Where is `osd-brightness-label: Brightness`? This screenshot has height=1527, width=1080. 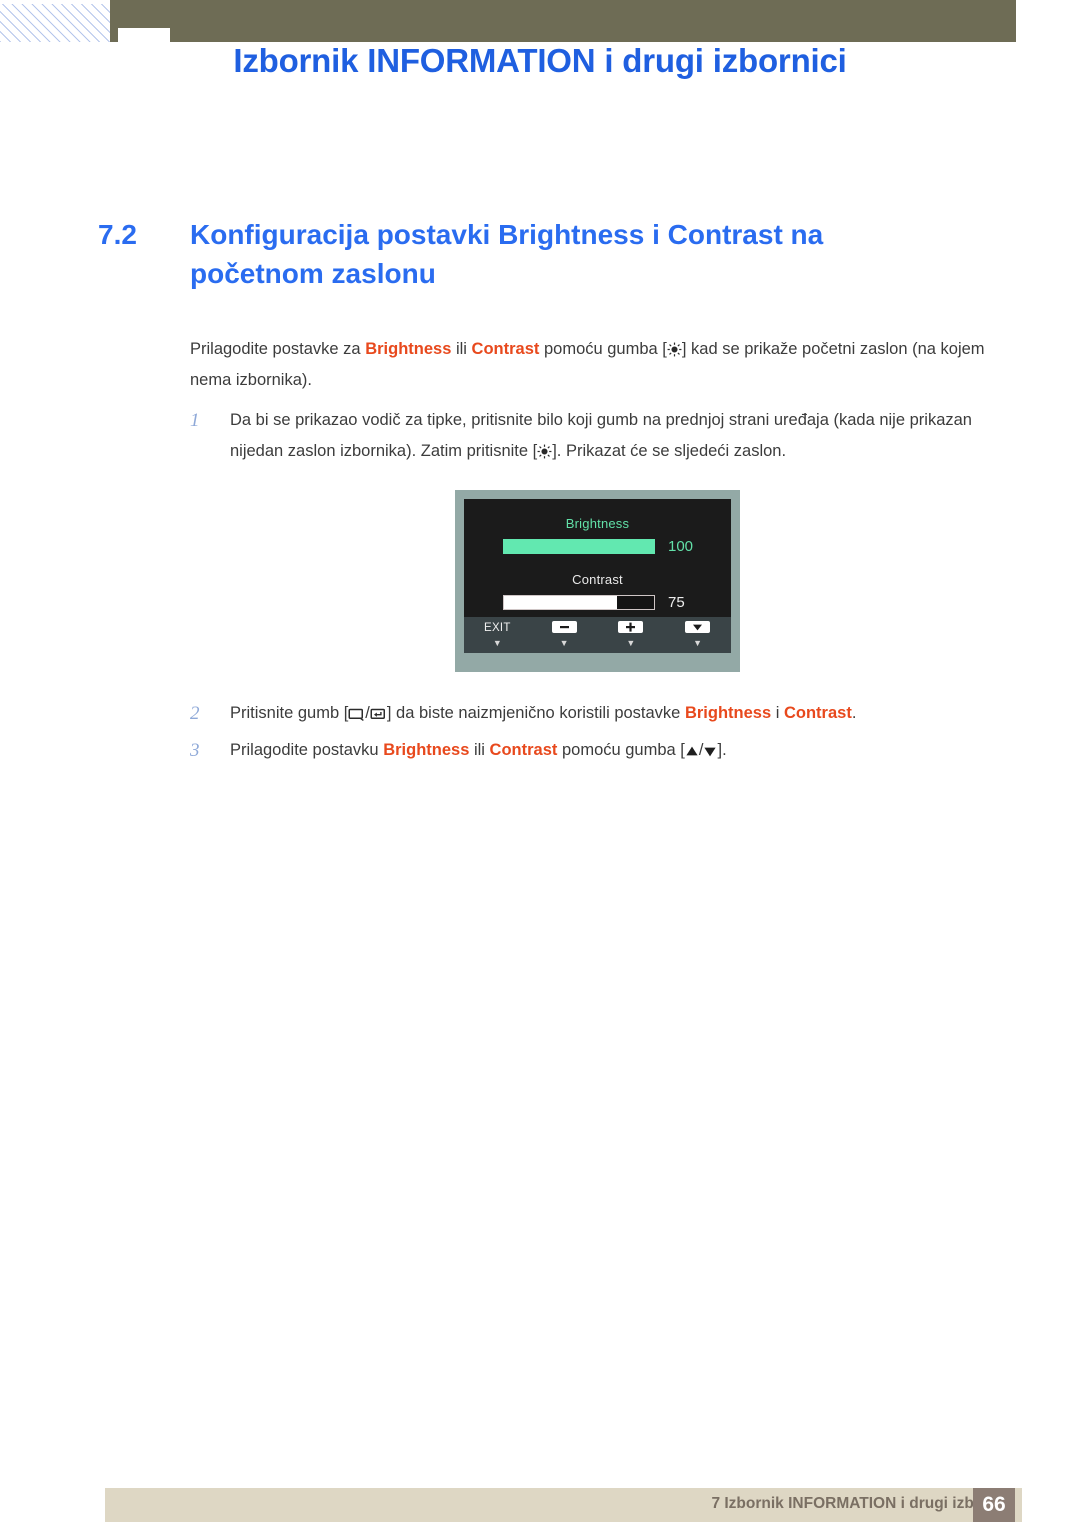 osd-brightness-label: Brightness is located at coordinates (597, 523).